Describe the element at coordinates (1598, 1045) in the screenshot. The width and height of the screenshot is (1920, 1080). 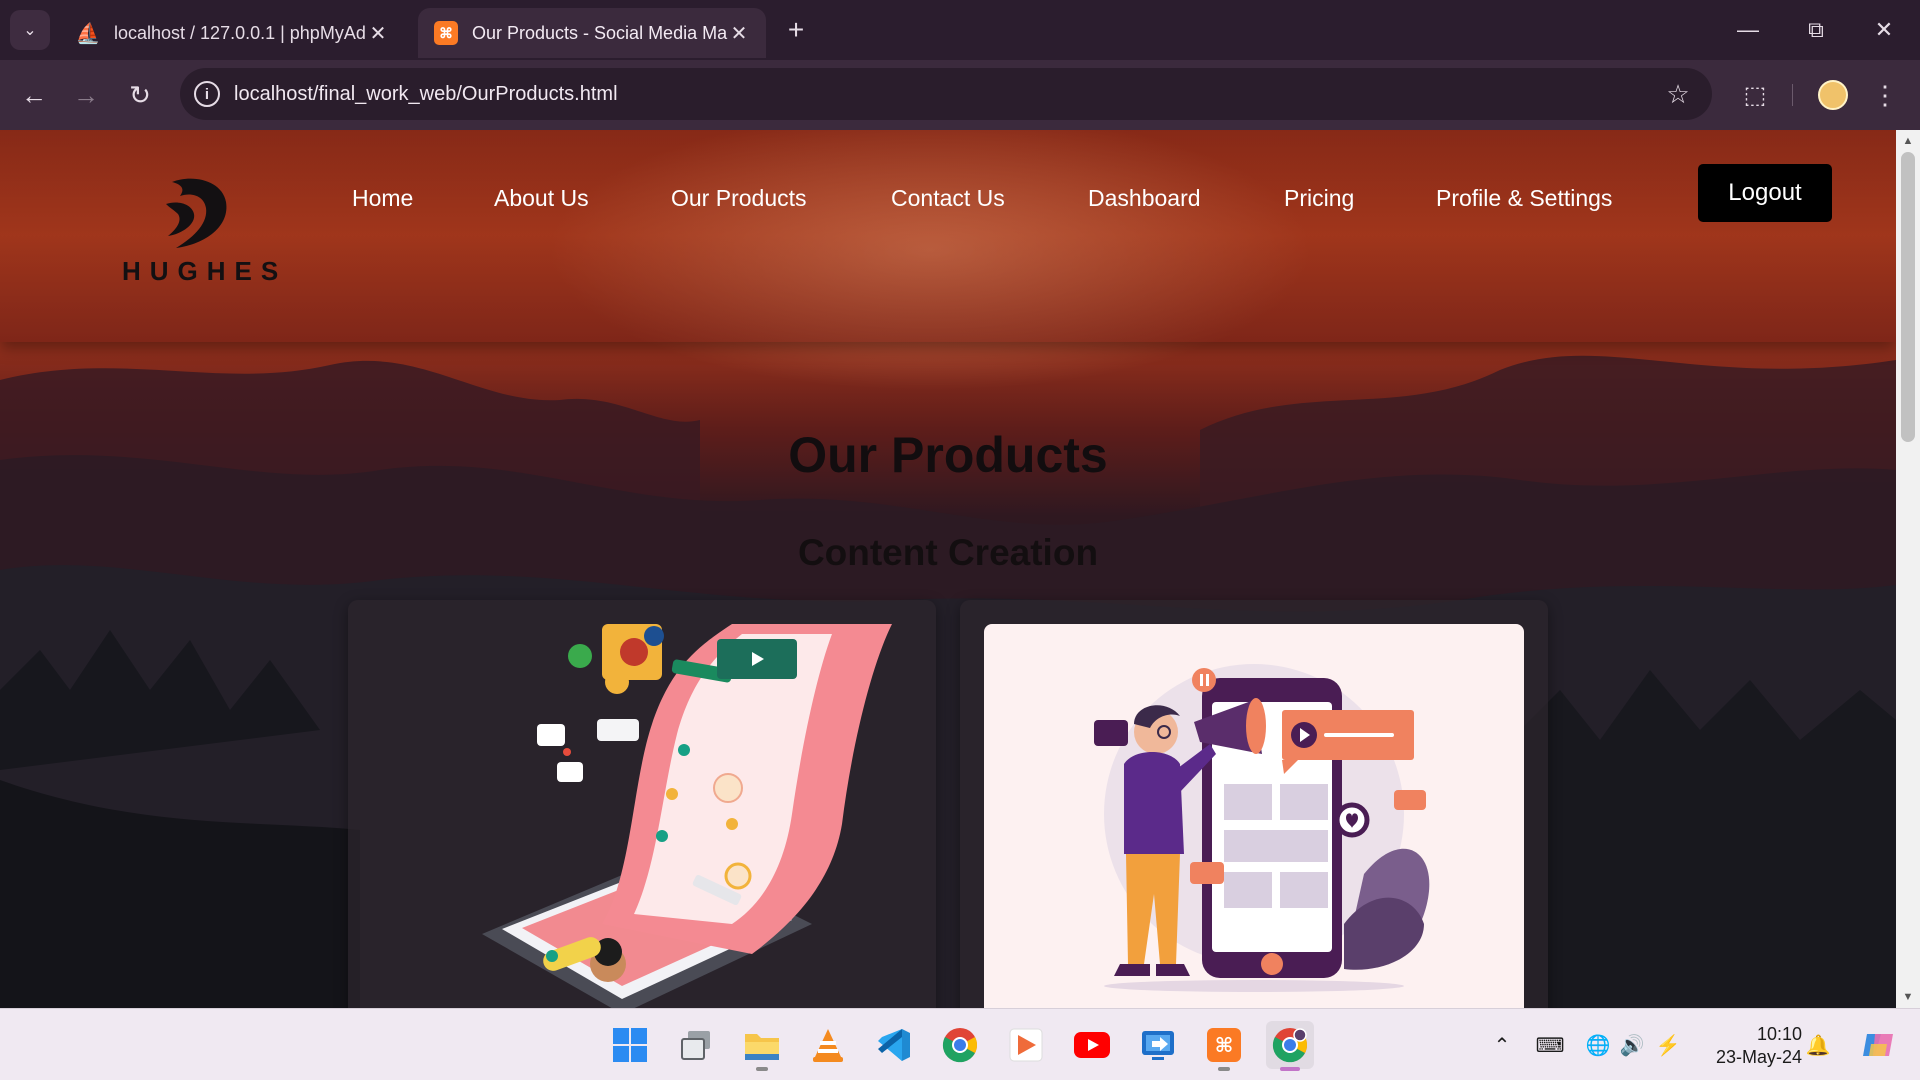
I see `network-globe-icon: 🌐` at that location.